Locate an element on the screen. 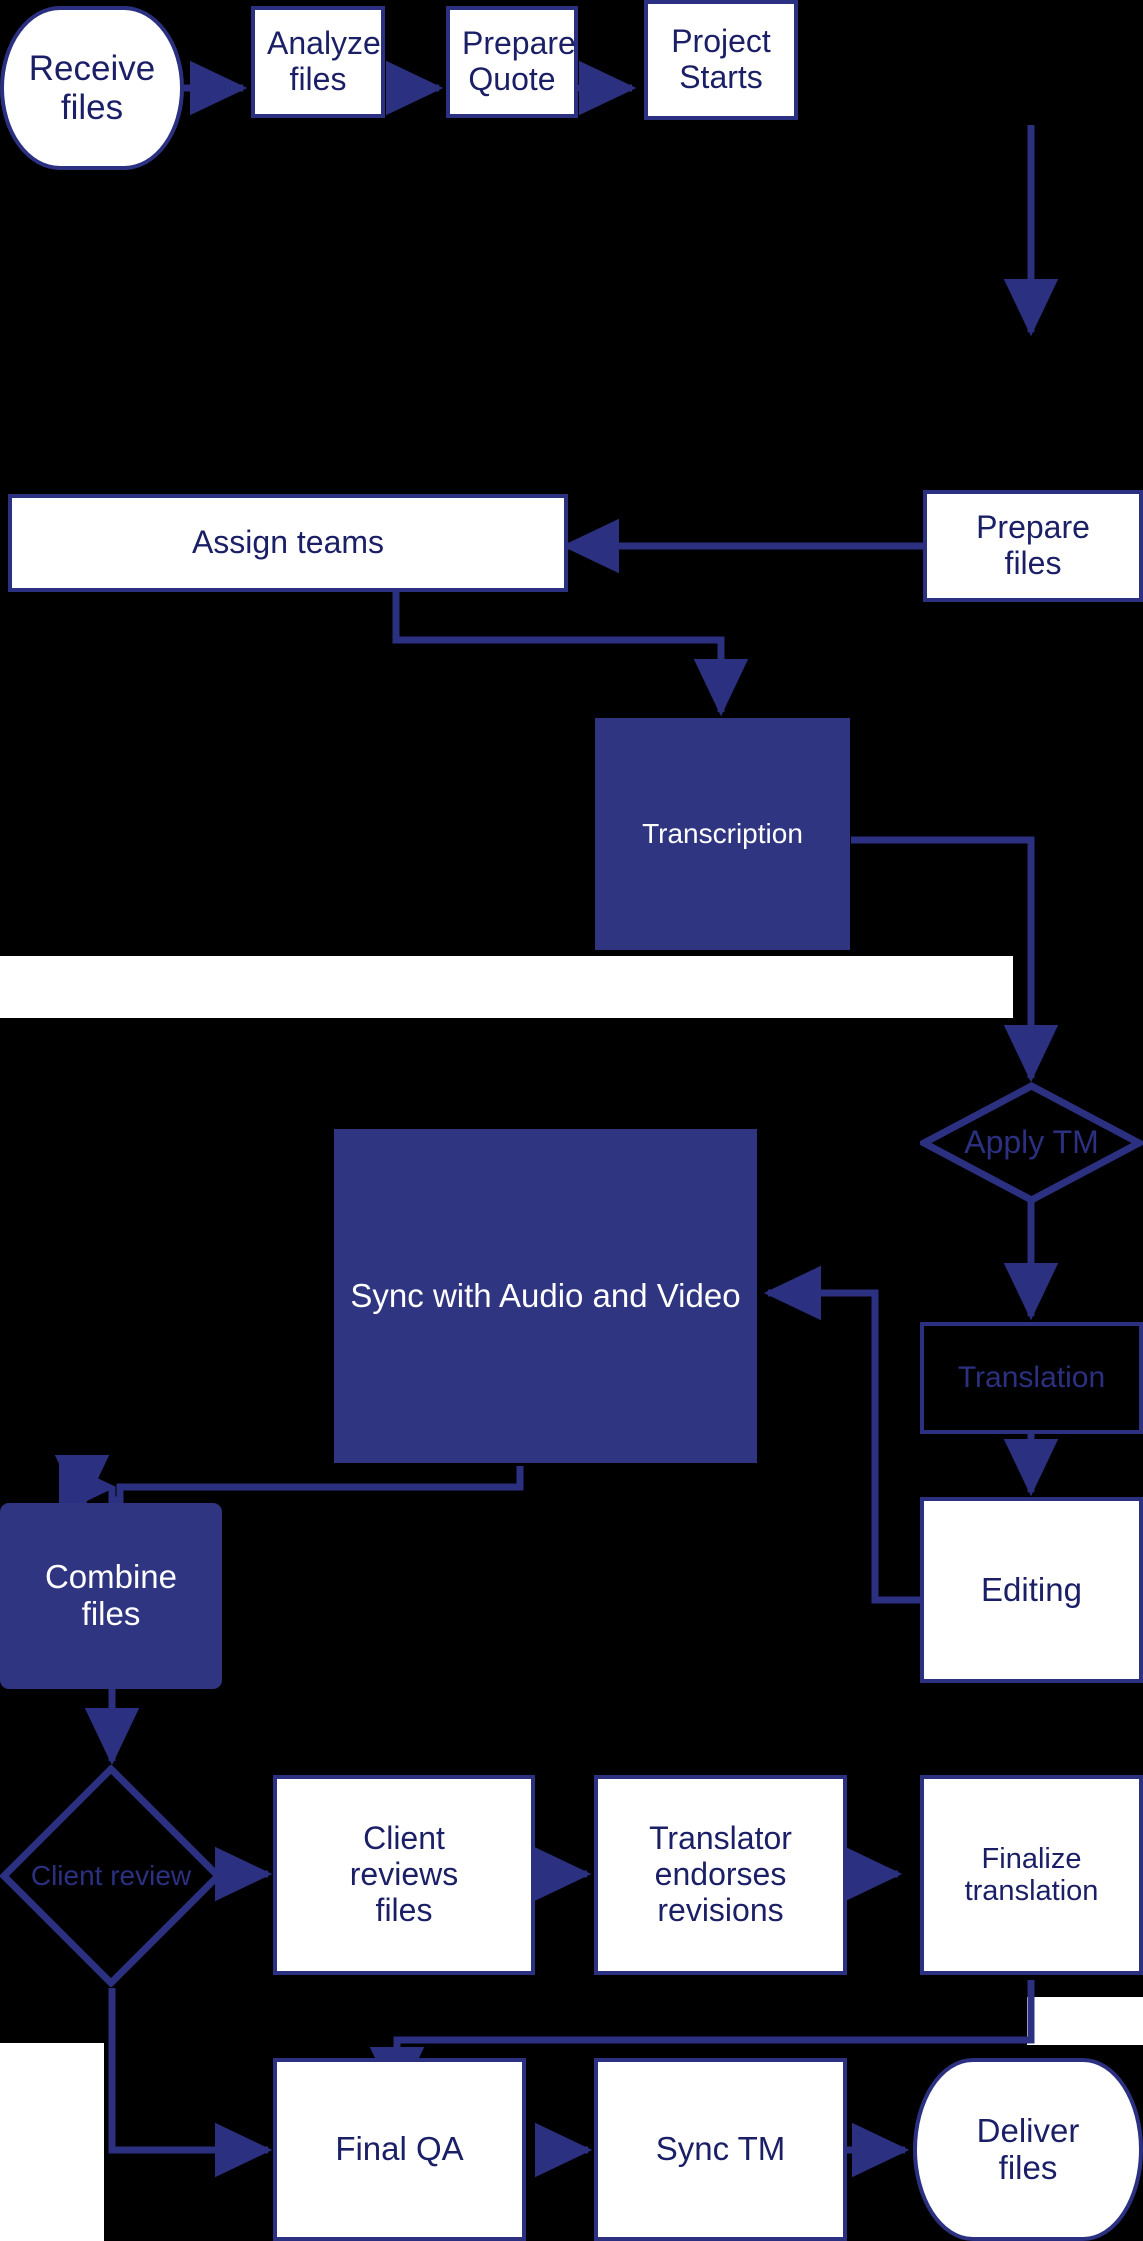 Image resolution: width=1143 pixels, height=2241 pixels. node-prepare-quote: Prepare Quote is located at coordinates (512, 62).